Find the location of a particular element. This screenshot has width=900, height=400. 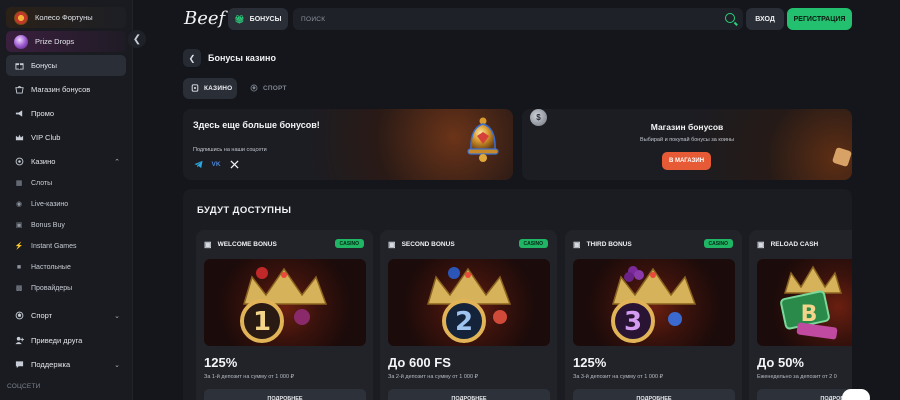

sidebar-subitem-providers: ▩ Провайдеры is located at coordinates (43, 288).